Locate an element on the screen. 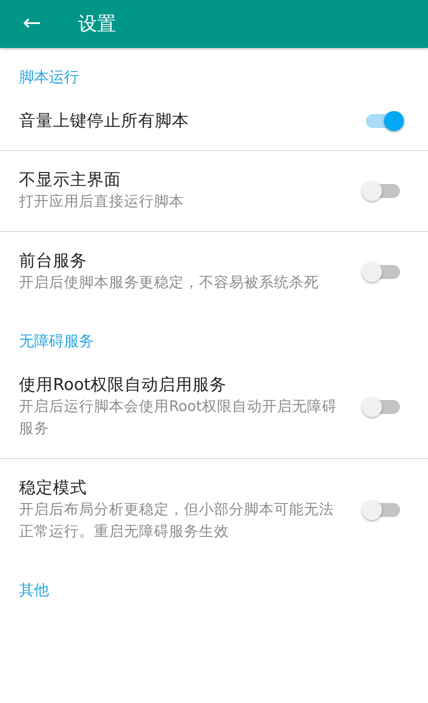  setting-title: 不显示主界面 is located at coordinates (70, 180).